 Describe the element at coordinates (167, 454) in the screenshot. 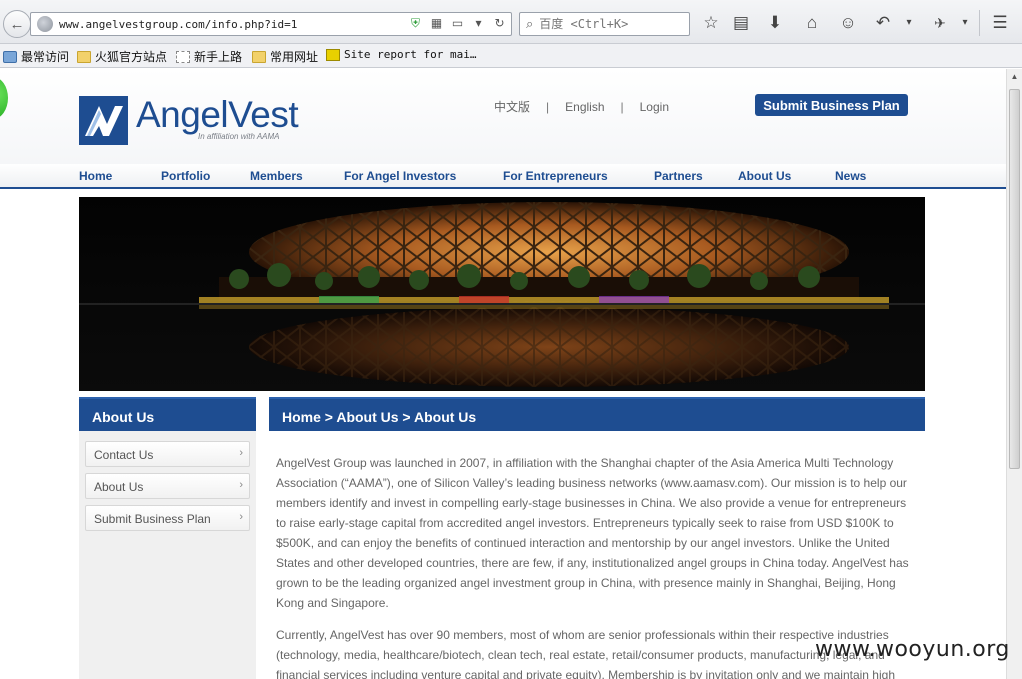

I see `sidebar-item-contact-us: Contact Us ›` at that location.